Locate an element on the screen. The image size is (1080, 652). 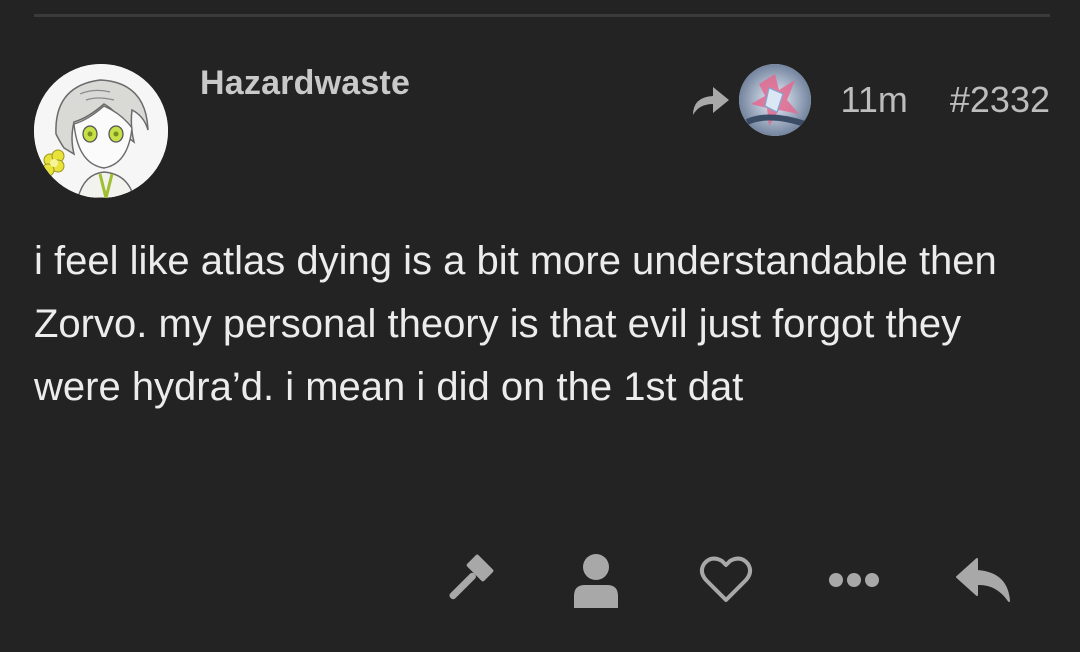
post-timestamp: 11m is located at coordinates (874, 100).